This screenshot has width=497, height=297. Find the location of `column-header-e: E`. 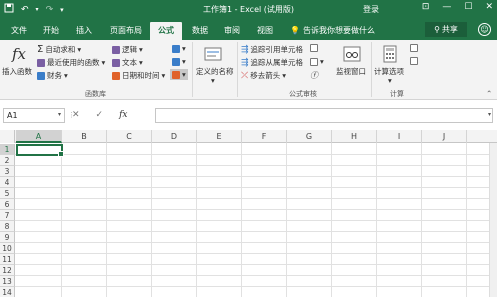

column-header-e: E is located at coordinates (219, 136).